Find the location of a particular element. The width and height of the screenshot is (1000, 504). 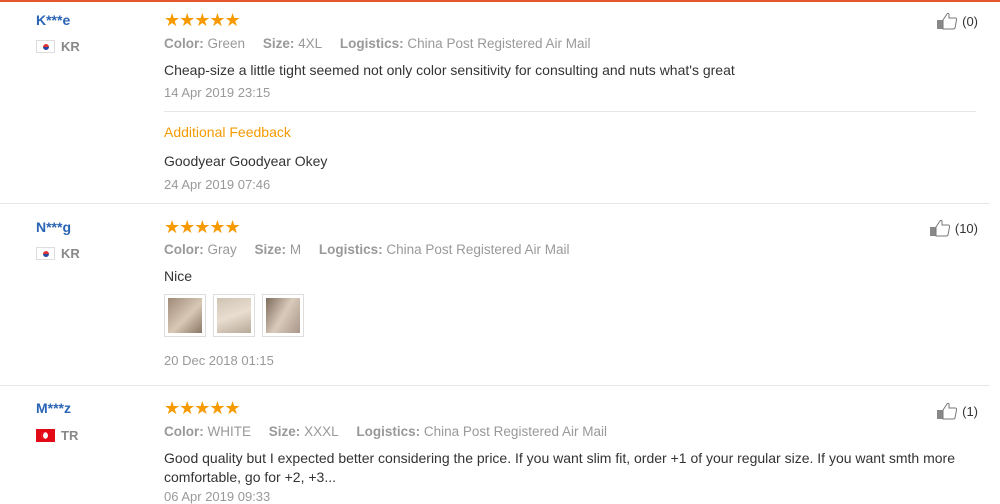

color-value: WHITE is located at coordinates (229, 431).